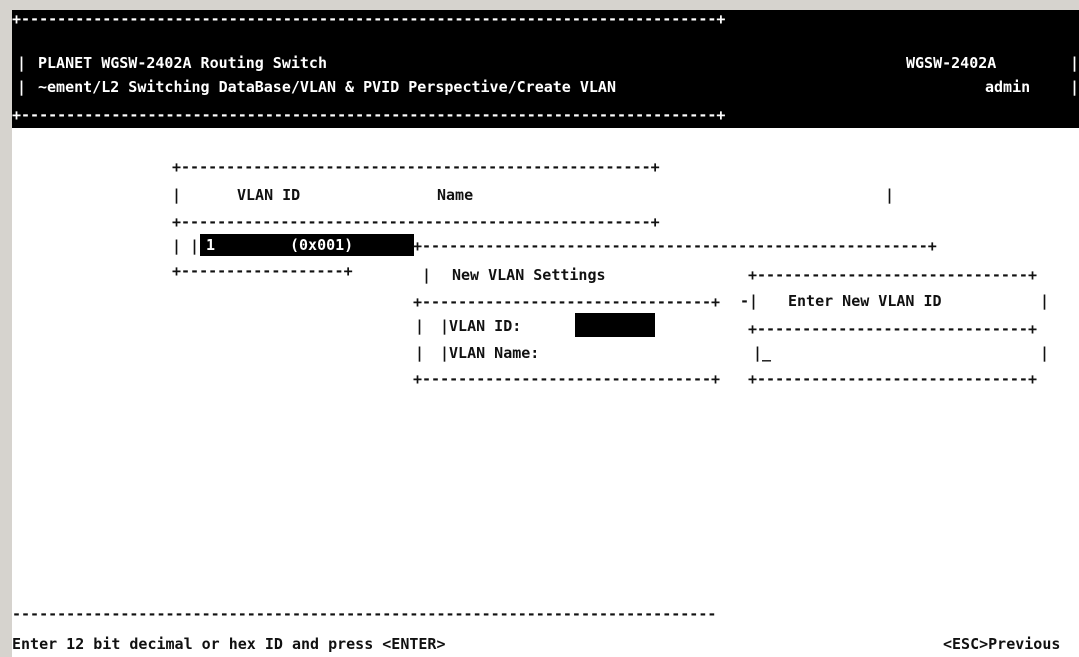 This screenshot has width=1079, height=657. I want to click on header-user: admin, so click(1008, 87).